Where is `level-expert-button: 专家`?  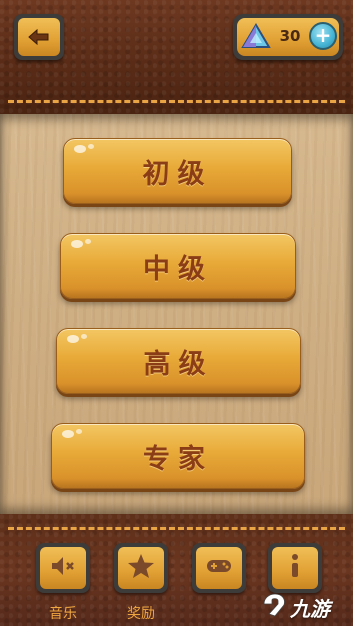
level-expert-button: 专家 is located at coordinates (178, 456).